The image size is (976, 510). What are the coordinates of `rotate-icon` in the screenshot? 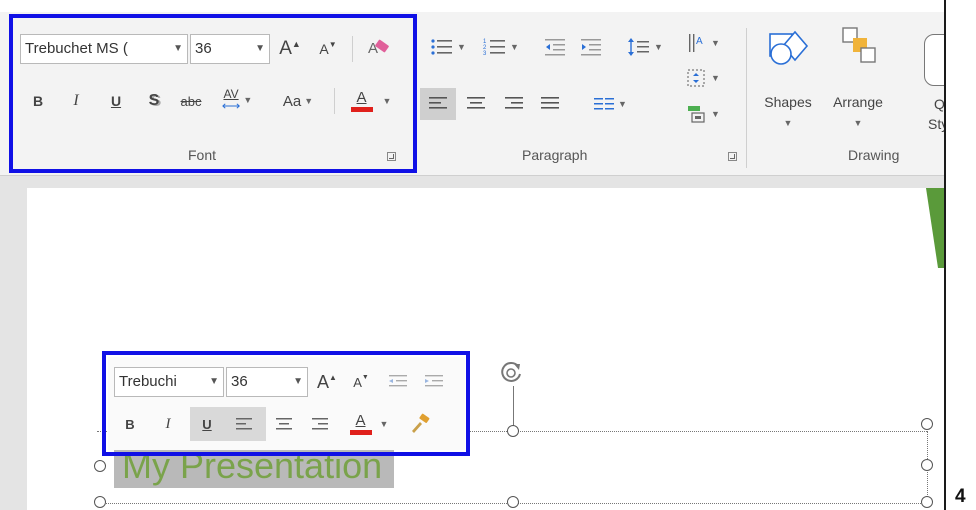 It's located at (511, 371).